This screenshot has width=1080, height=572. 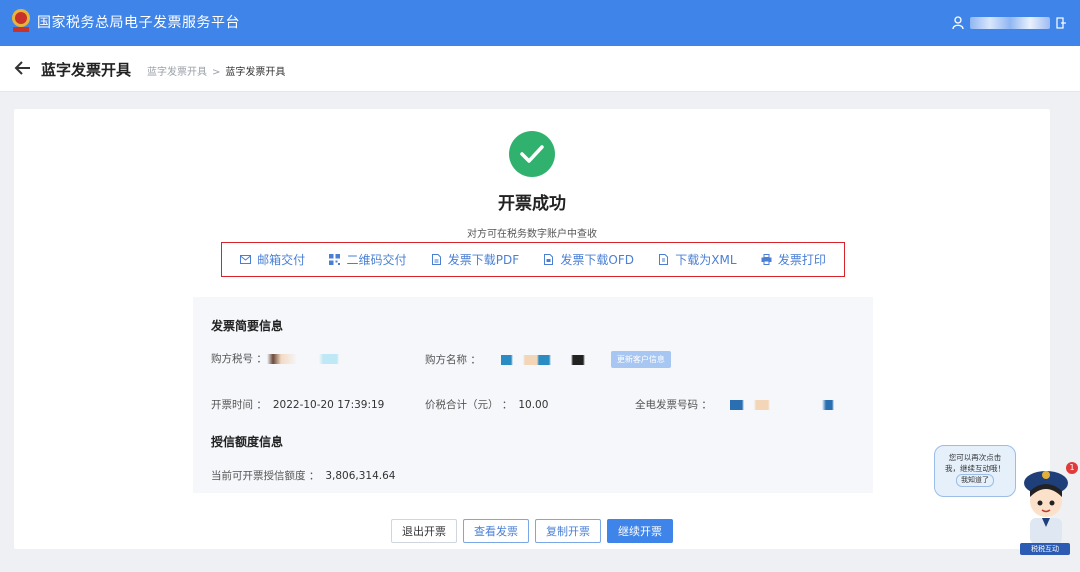 I want to click on masked-username, so click(x=1010, y=23).